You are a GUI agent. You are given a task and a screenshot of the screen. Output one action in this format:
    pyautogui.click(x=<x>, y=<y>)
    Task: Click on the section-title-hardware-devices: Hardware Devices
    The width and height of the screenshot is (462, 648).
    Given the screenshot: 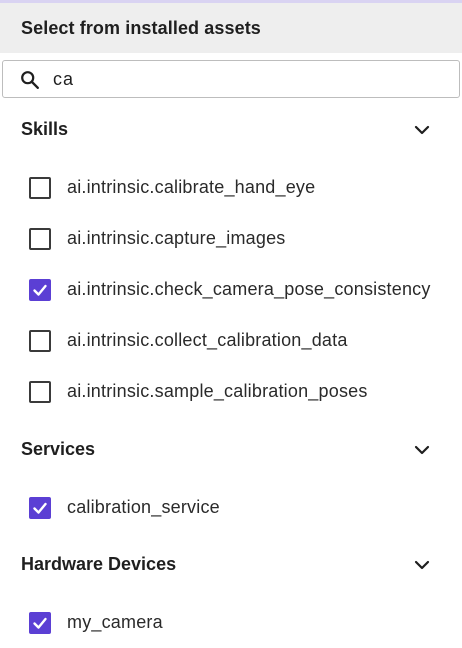 What is the action you would take?
    pyautogui.click(x=99, y=563)
    